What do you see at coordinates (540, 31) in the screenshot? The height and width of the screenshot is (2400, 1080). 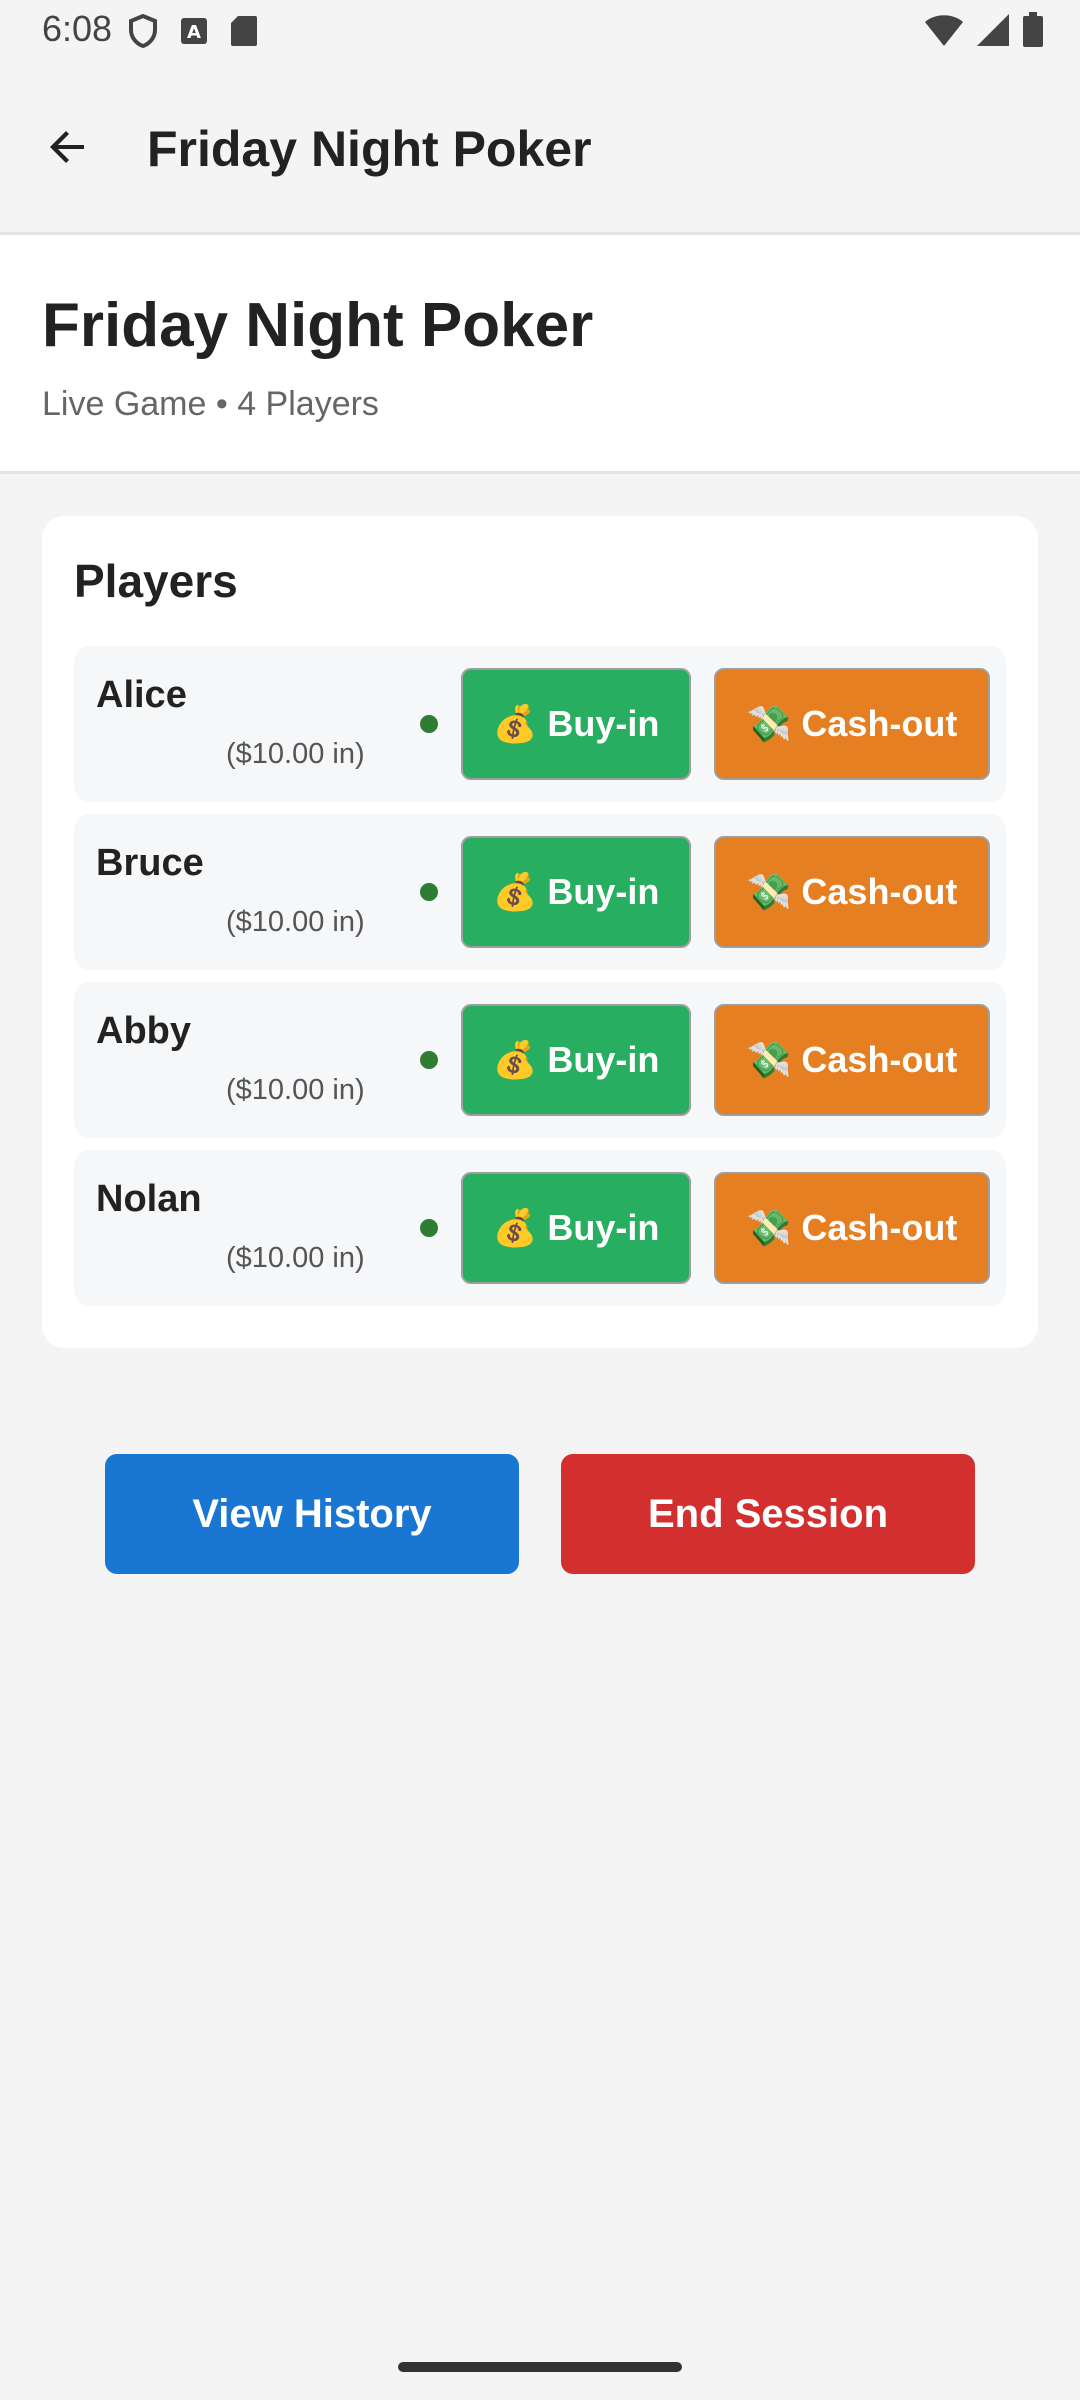 I see `status-bar: 6:08 A` at bounding box center [540, 31].